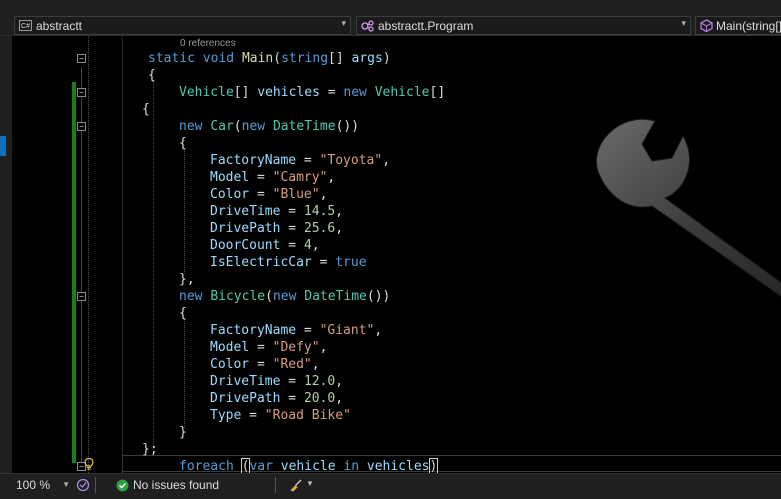 The height and width of the screenshot is (499, 781). Describe the element at coordinates (706, 25) in the screenshot. I see `method-icon` at that location.